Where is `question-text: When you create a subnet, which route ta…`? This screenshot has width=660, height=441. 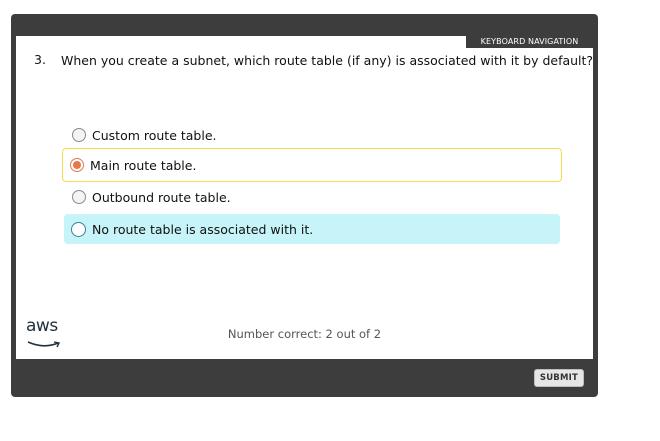 question-text: When you create a subnet, which route ta… is located at coordinates (327, 60).